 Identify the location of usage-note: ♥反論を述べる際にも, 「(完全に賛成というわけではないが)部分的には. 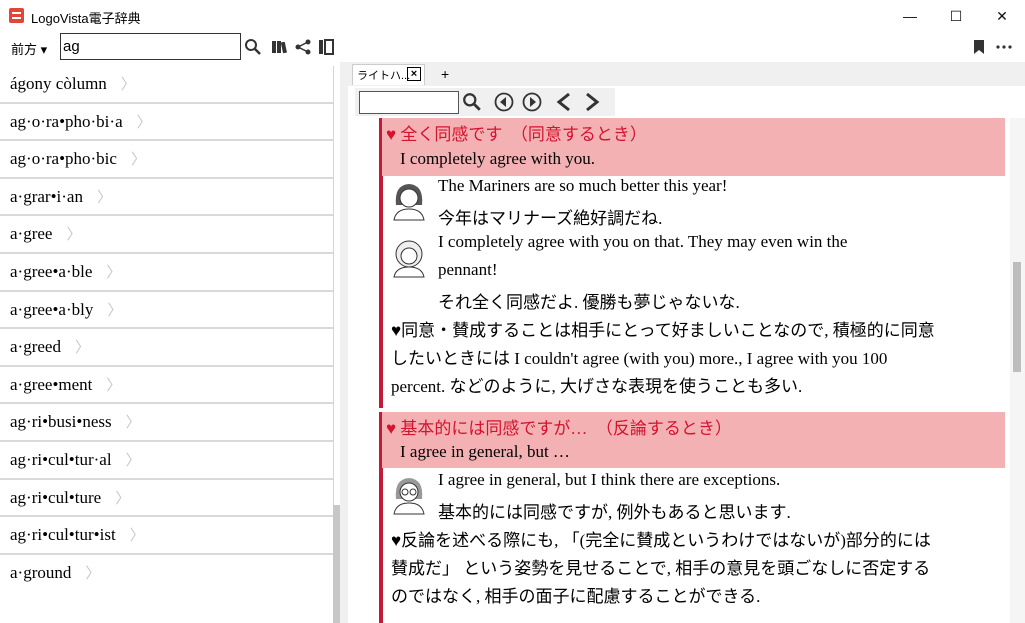
(661, 540).